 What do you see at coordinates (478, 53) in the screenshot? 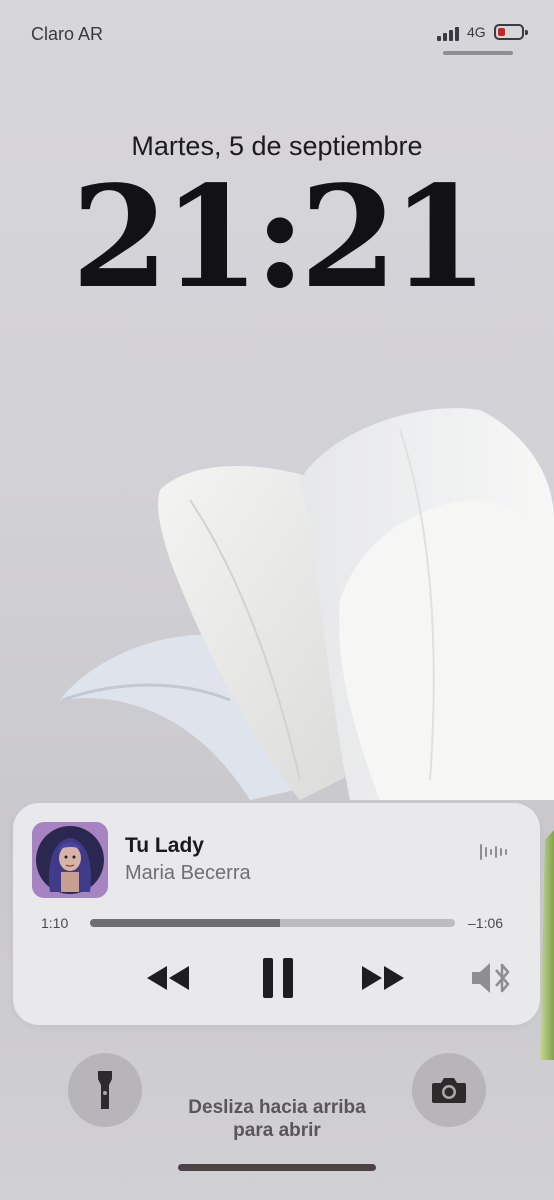
I see `control-center-handle` at bounding box center [478, 53].